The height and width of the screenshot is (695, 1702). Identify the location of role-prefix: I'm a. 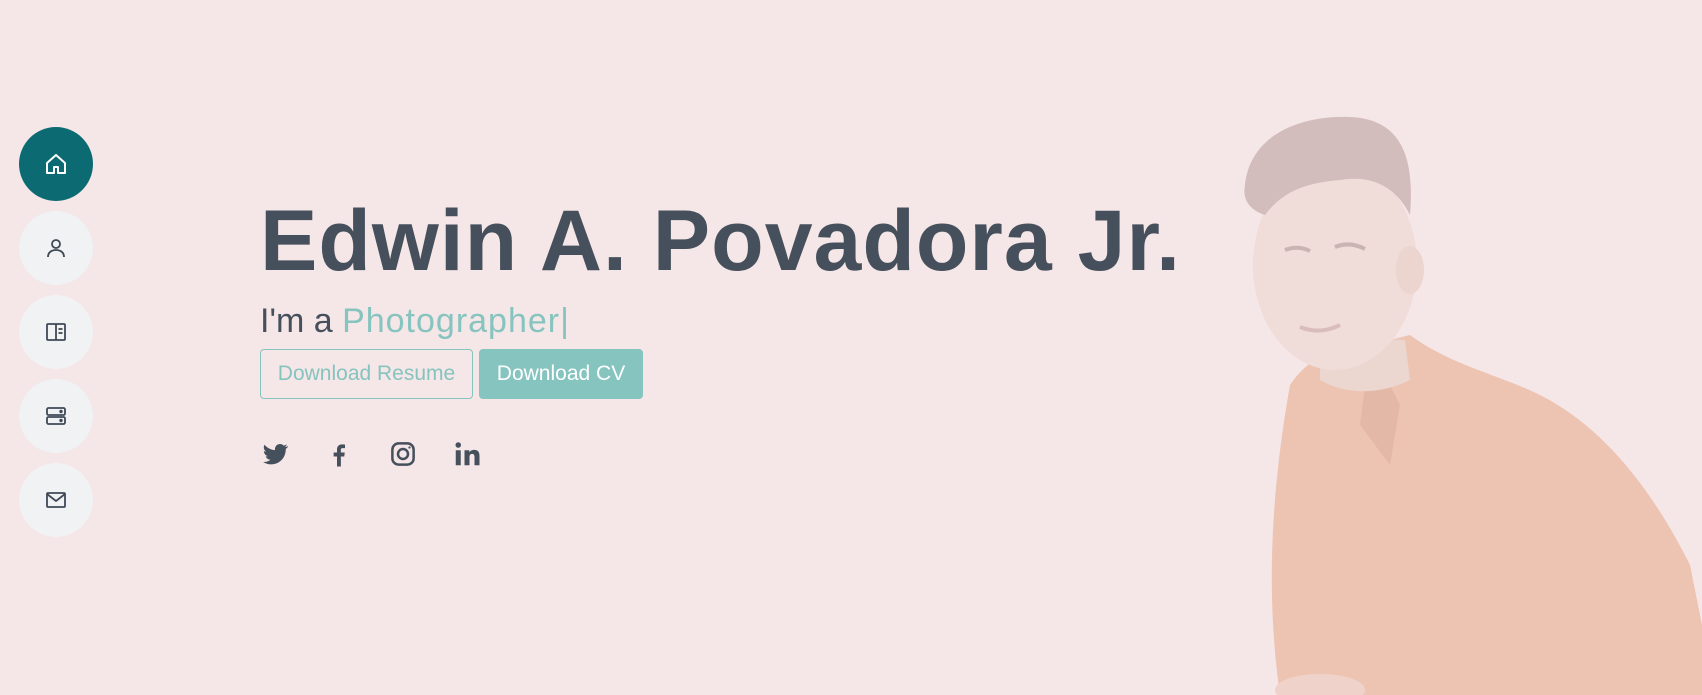
(301, 321).